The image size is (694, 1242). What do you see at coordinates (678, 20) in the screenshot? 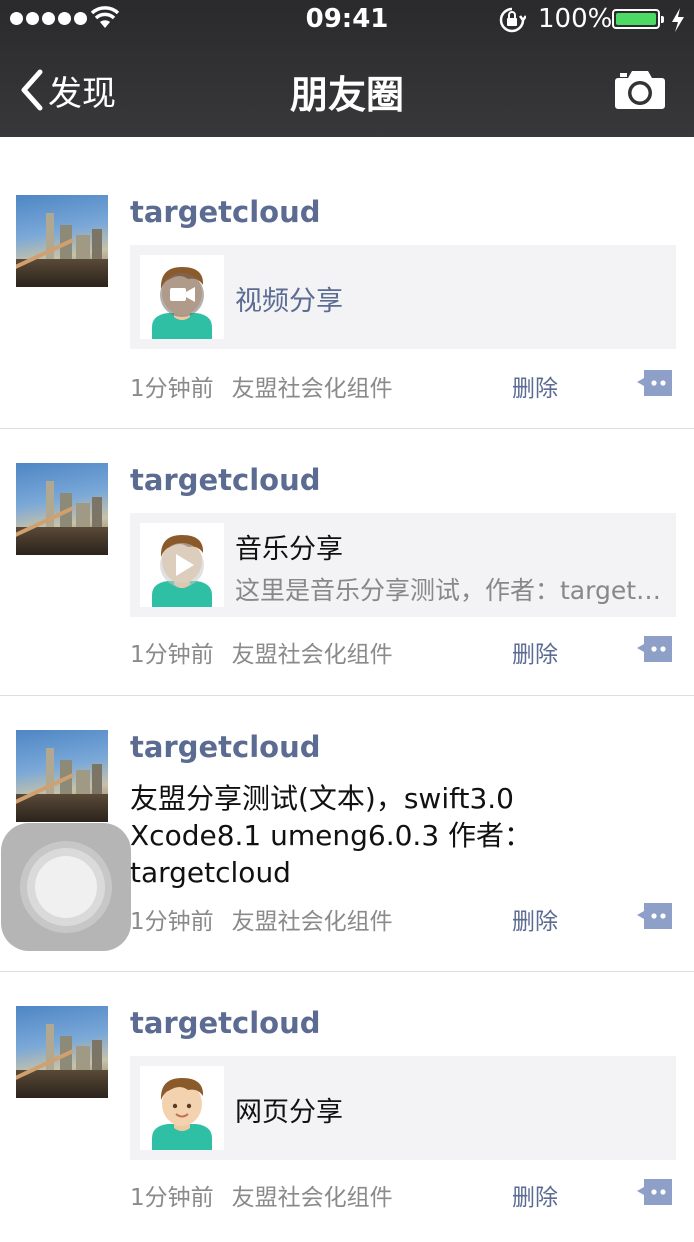
I see `charging-icon` at bounding box center [678, 20].